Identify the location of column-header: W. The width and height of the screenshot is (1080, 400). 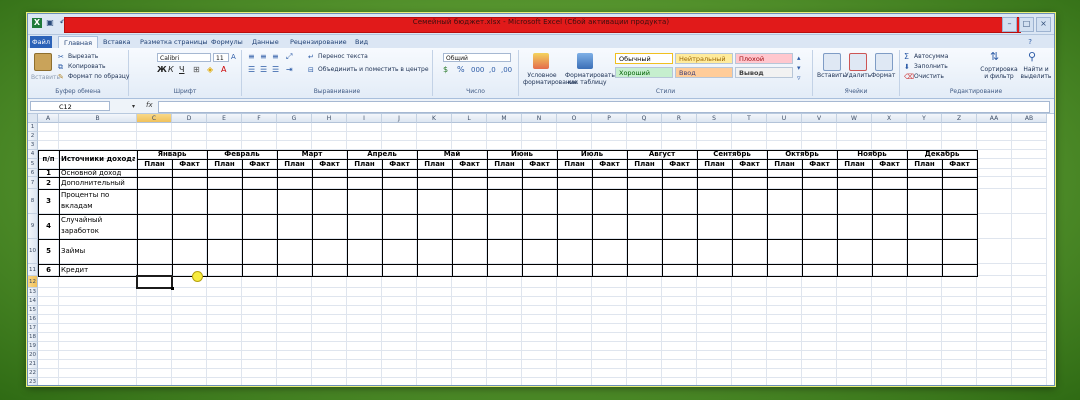
(854, 118).